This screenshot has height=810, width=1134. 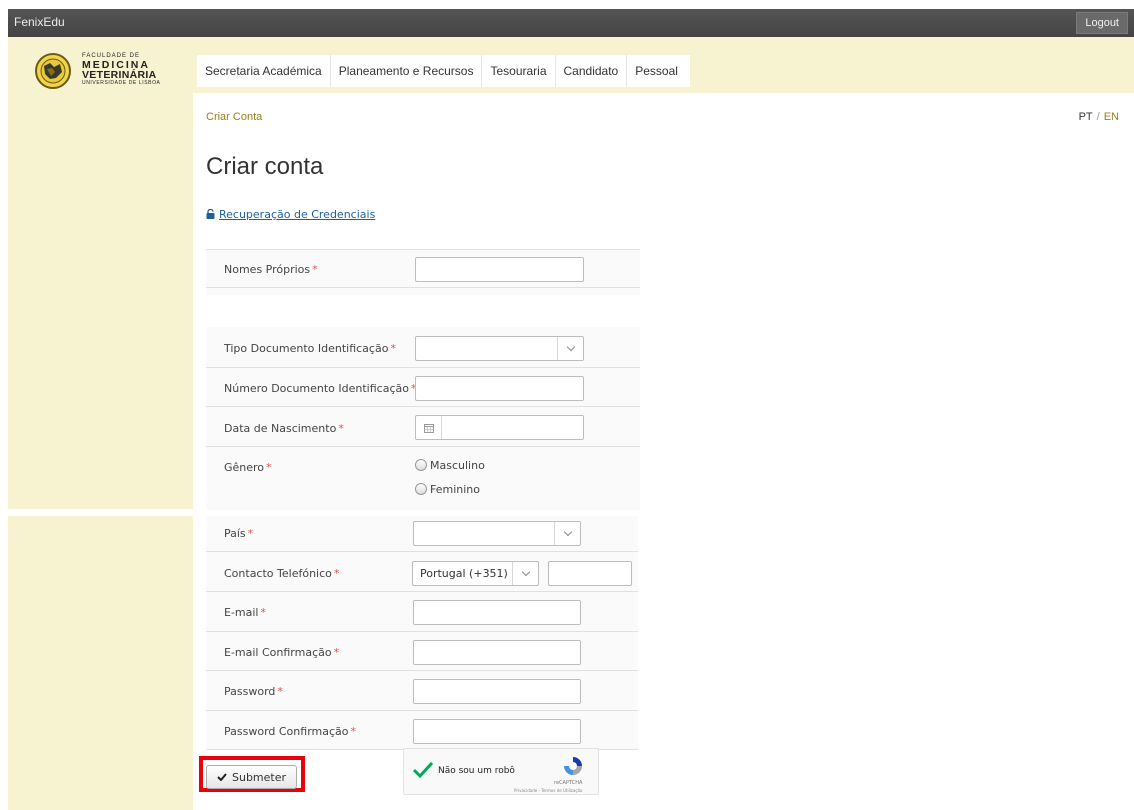 I want to click on genero-label: Gênero *, so click(x=248, y=467).